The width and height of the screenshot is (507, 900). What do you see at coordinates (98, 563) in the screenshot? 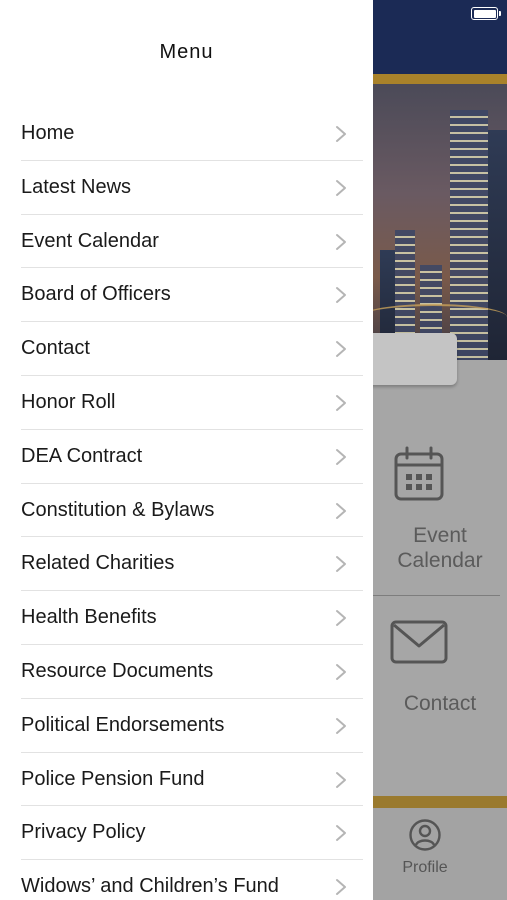
I see `menu-item-label: Related Charities` at bounding box center [98, 563].